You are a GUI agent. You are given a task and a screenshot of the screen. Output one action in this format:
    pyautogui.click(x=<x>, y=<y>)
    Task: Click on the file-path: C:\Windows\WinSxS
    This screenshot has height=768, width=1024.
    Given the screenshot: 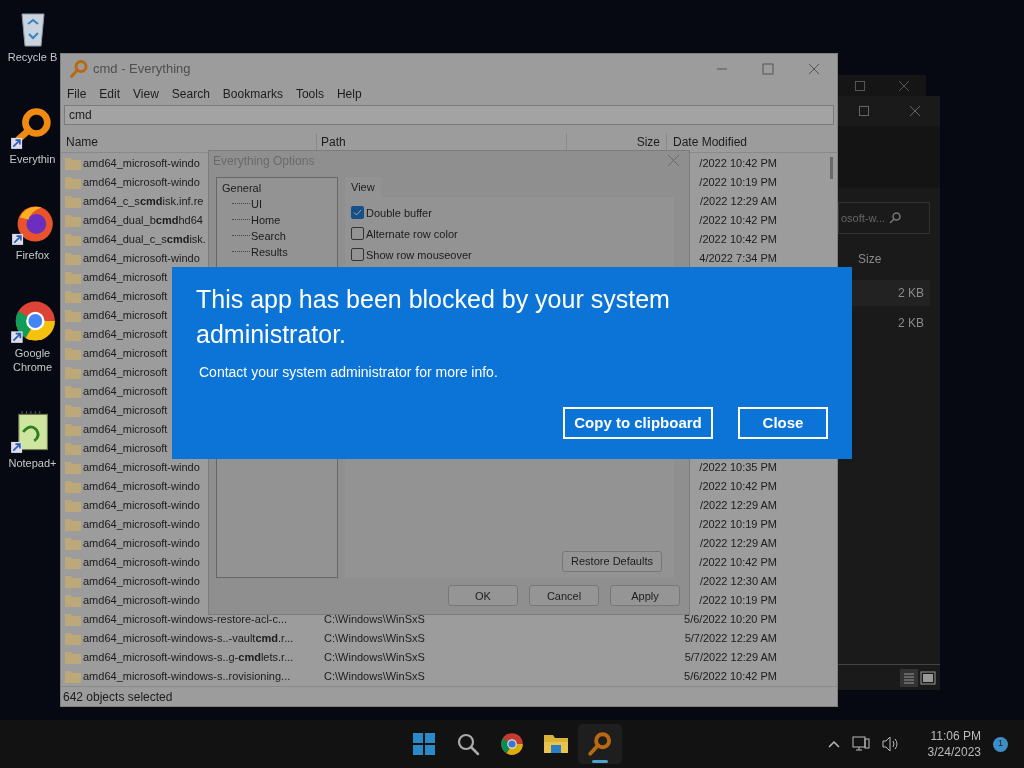 What is the action you would take?
    pyautogui.click(x=374, y=620)
    